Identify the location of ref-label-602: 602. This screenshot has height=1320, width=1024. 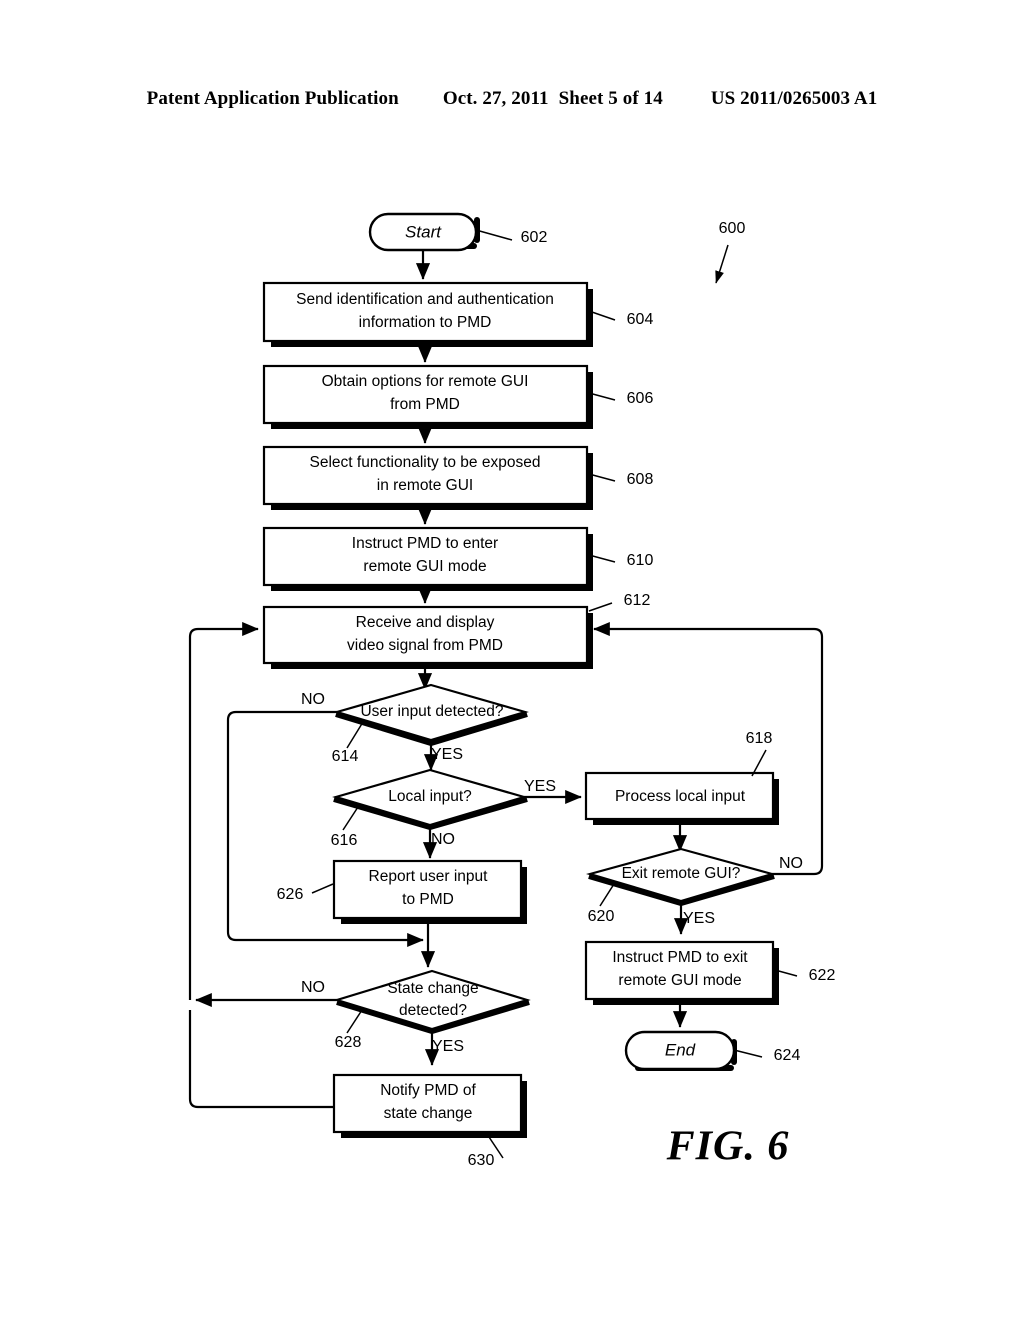
(534, 237).